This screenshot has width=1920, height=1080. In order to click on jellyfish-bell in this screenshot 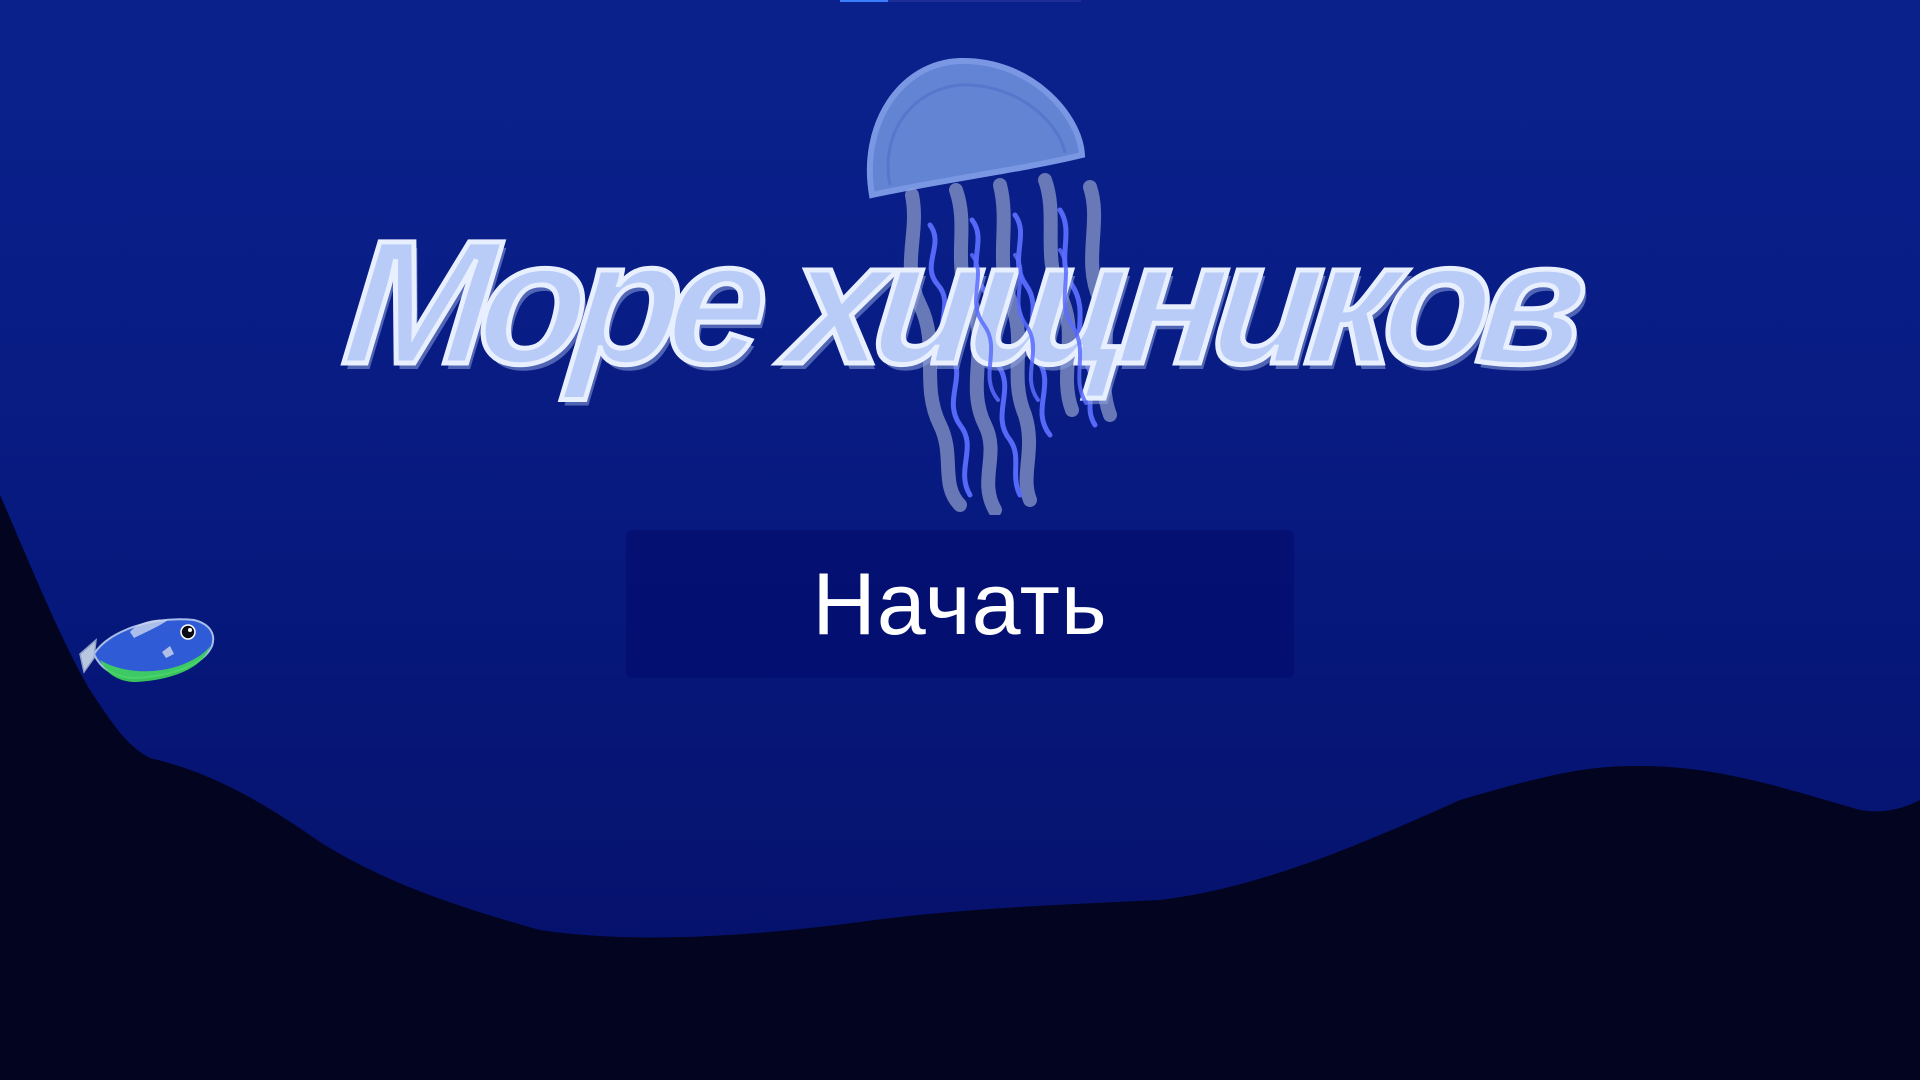, I will do `click(976, 128)`.